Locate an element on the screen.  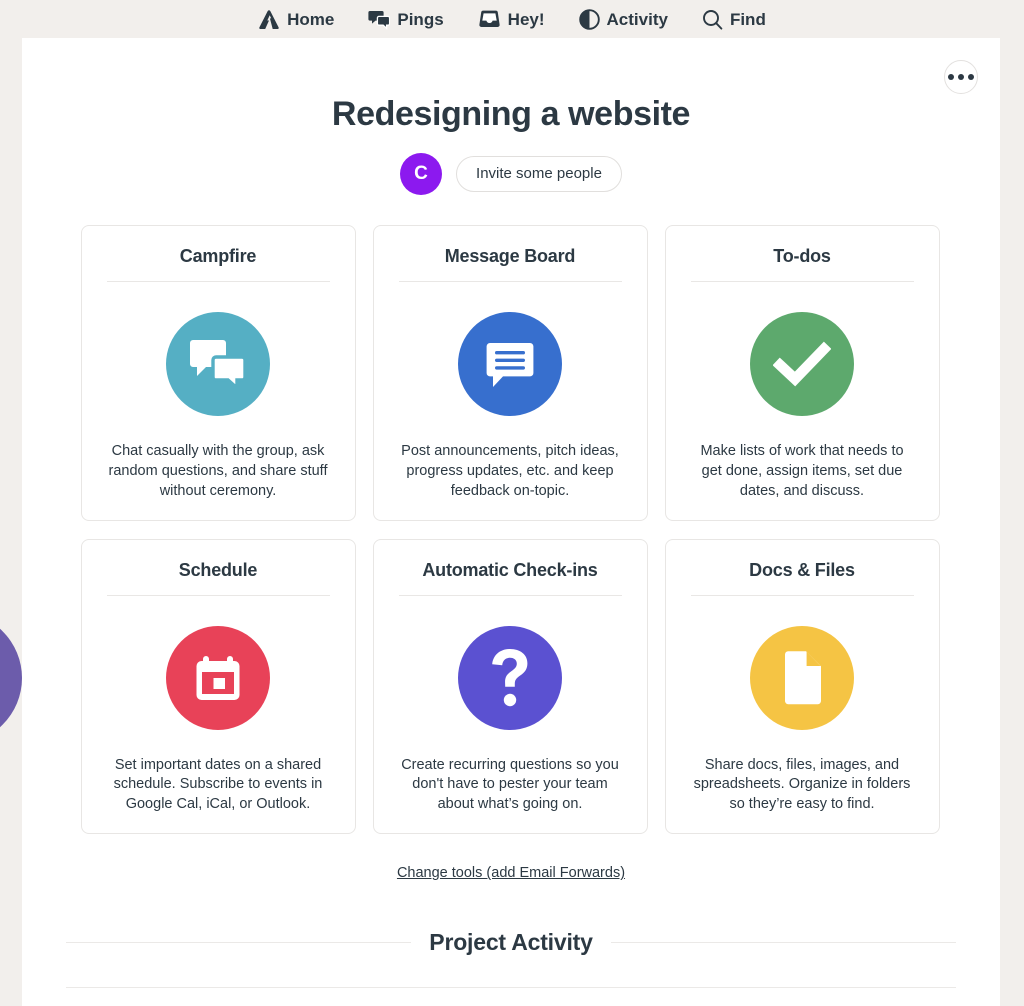
page-title: Redesigning a website is located at coordinates (511, 114).